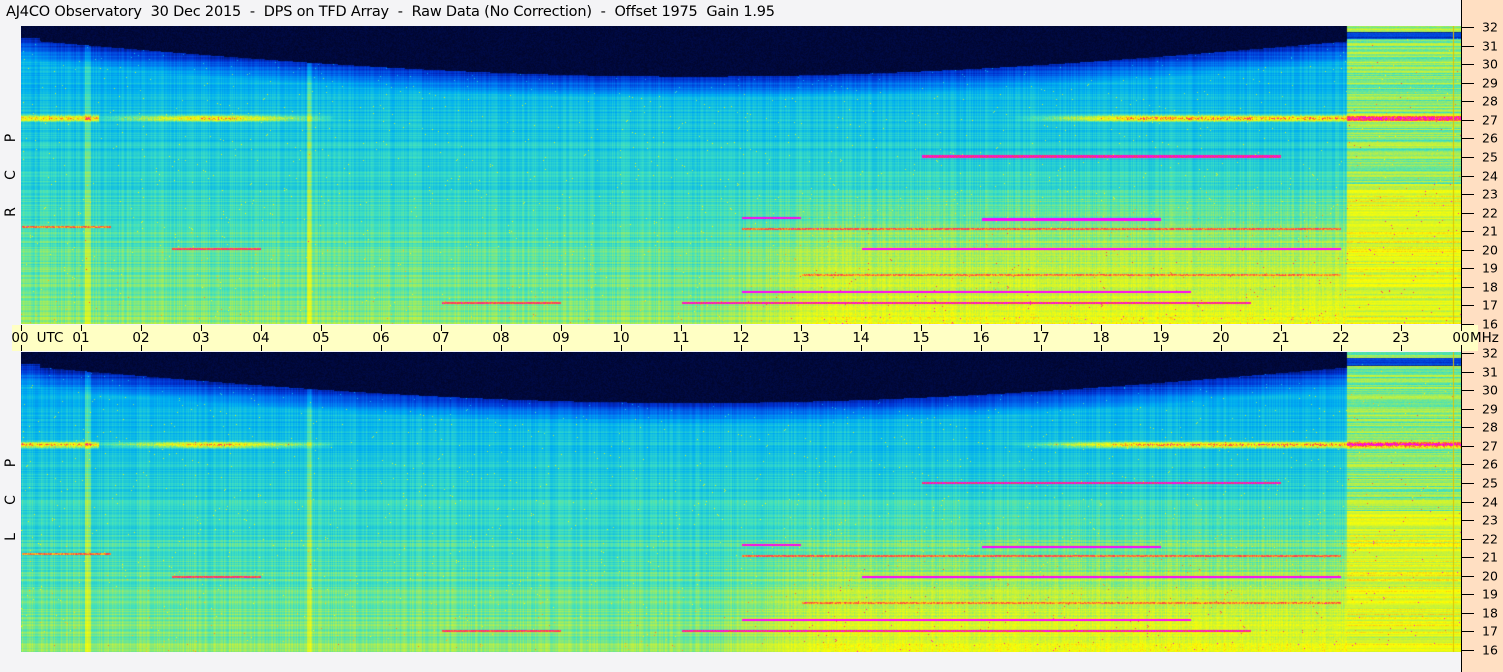 Image resolution: width=1503 pixels, height=672 pixels. What do you see at coordinates (1490, 650) in the screenshot?
I see `frequency-tick-label: 16` at bounding box center [1490, 650].